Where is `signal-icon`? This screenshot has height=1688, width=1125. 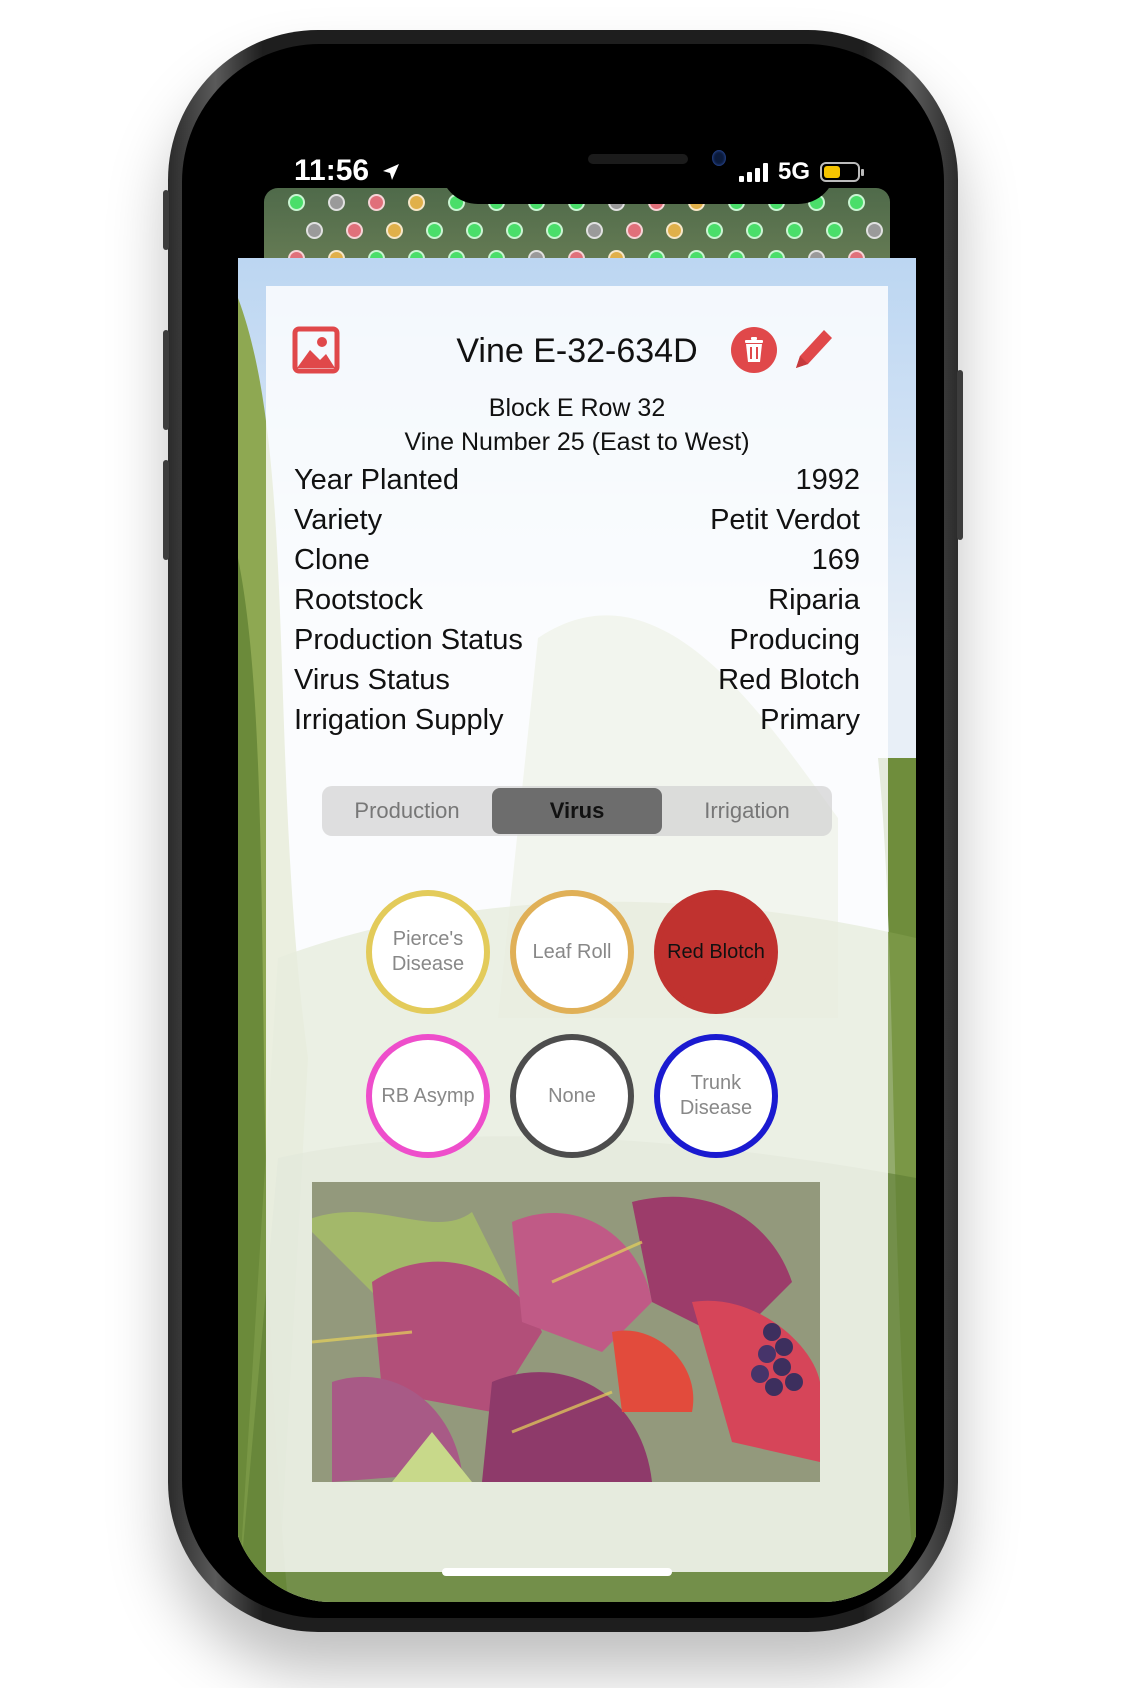
signal-icon is located at coordinates (753, 172).